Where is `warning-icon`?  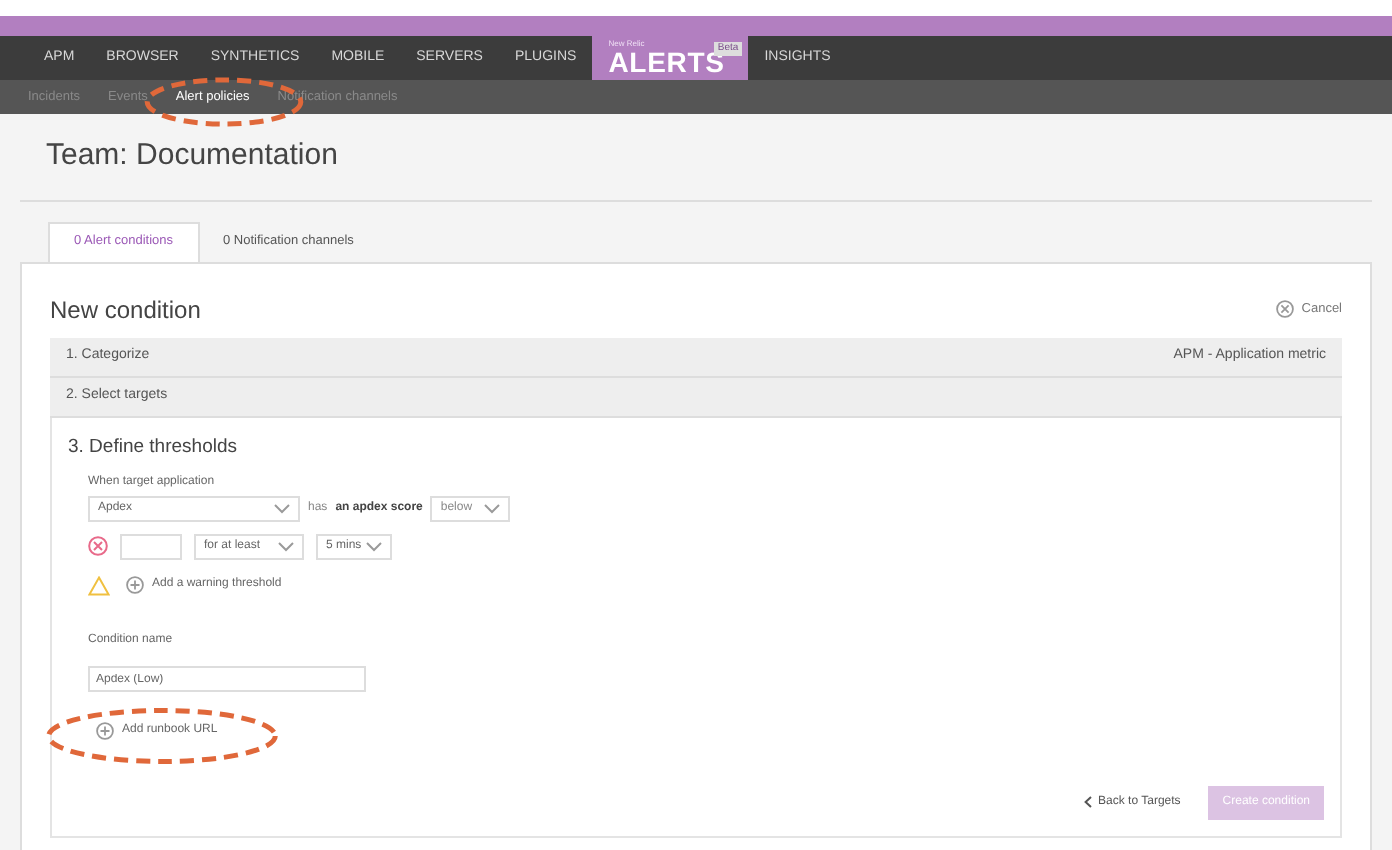
warning-icon is located at coordinates (99, 585).